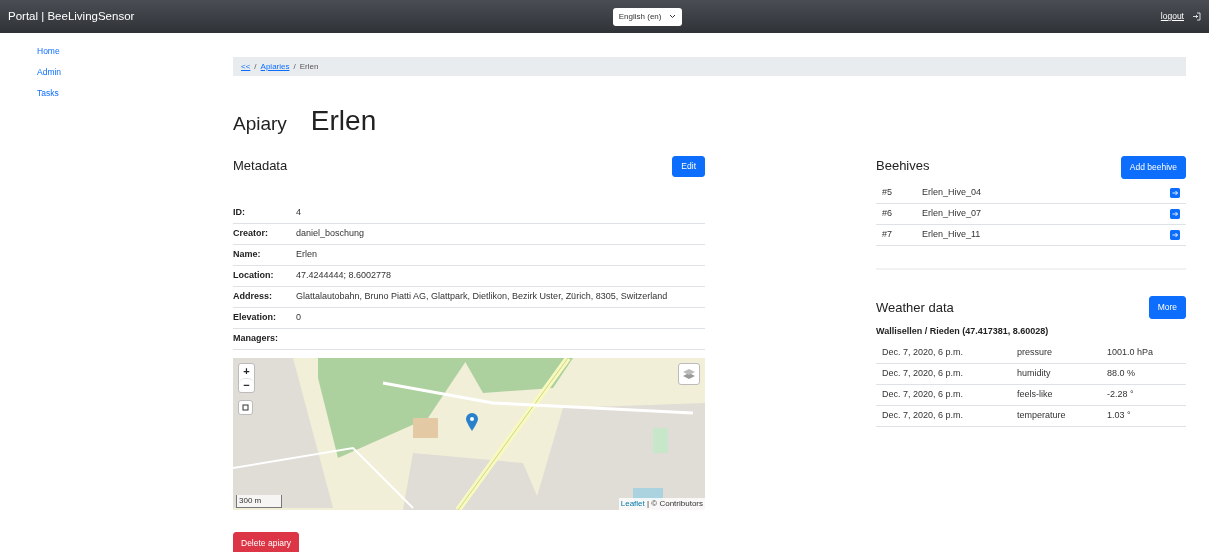 The height and width of the screenshot is (552, 1209). I want to click on breadcrumb-link: <<, so click(246, 66).